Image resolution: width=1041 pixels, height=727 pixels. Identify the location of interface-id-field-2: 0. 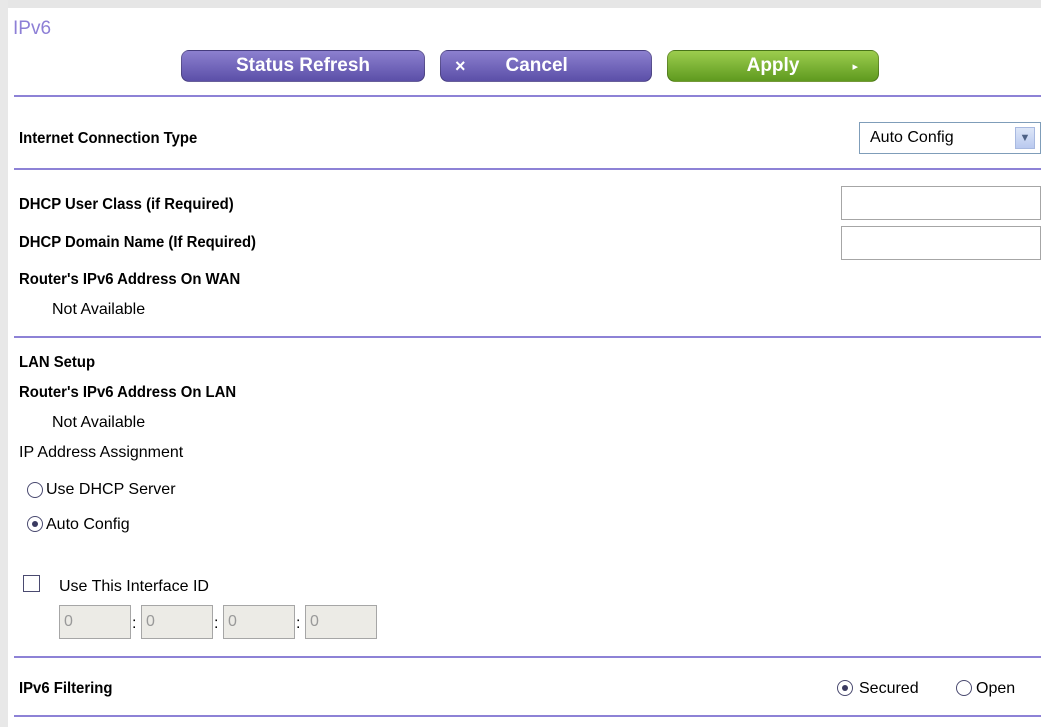
(177, 622).